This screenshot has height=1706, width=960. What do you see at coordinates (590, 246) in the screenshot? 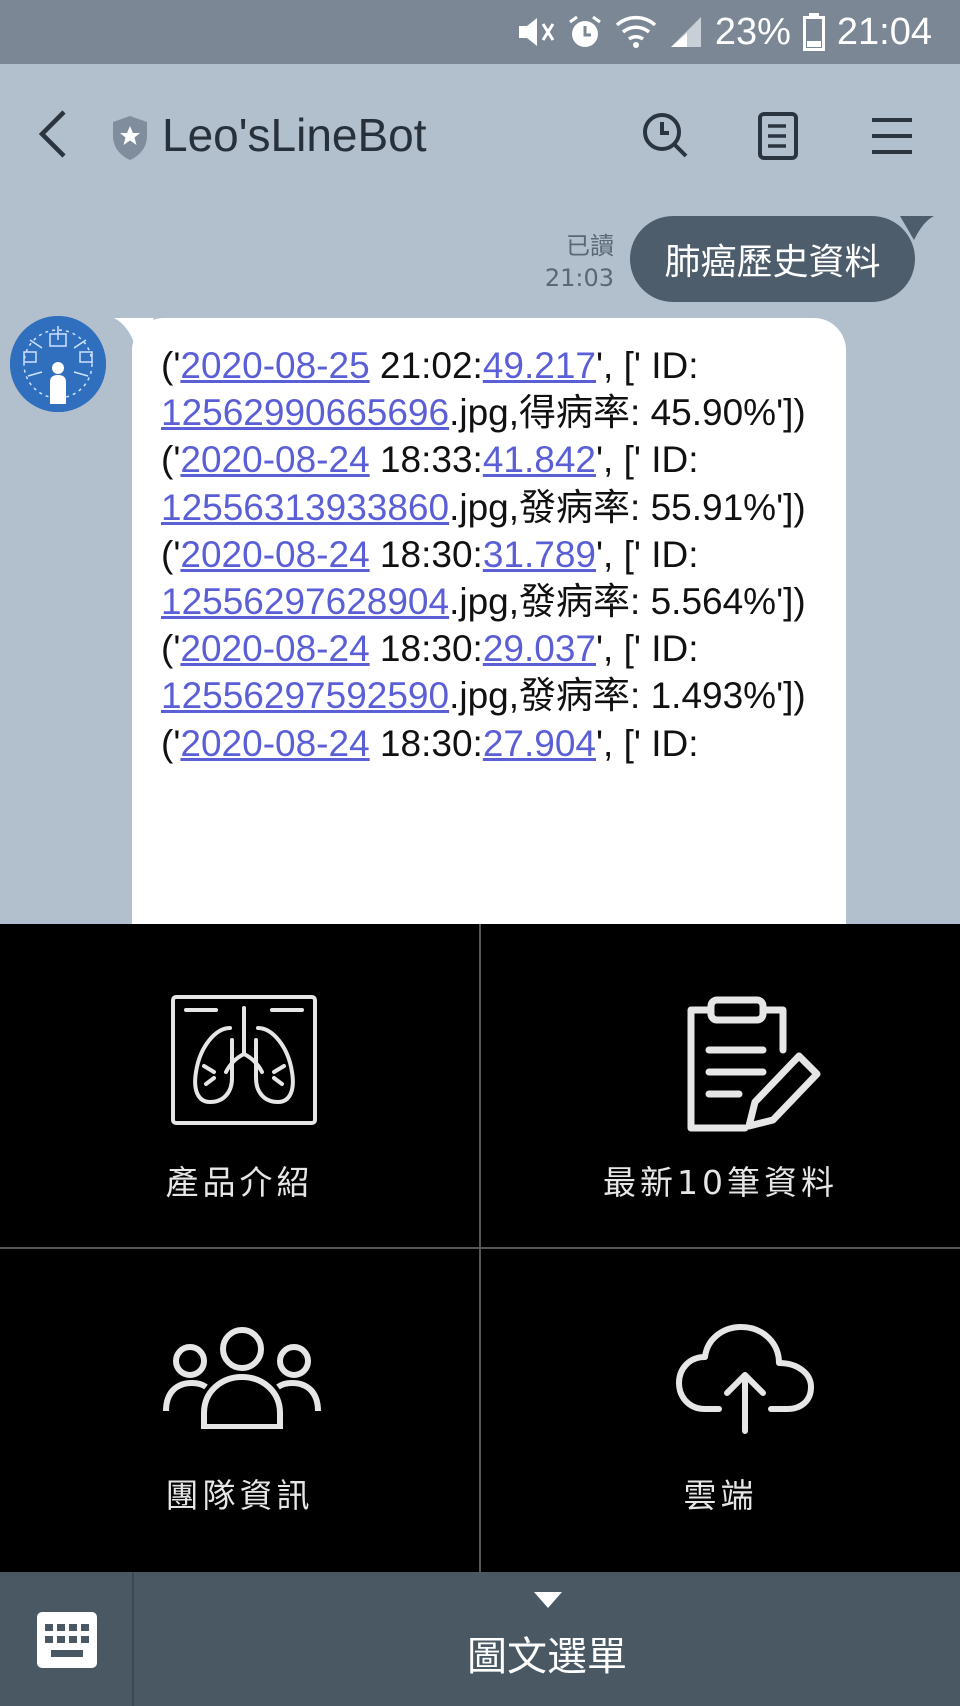
I see `read-label: 已讀` at bounding box center [590, 246].